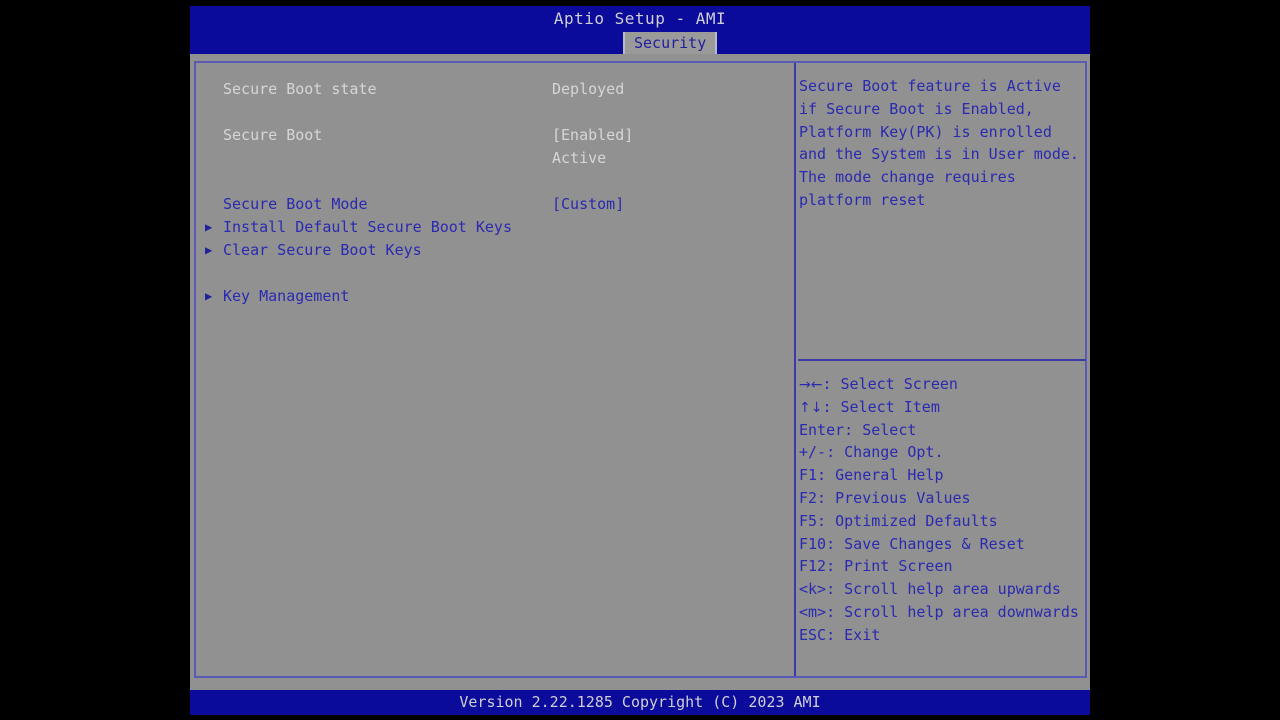 Image resolution: width=1280 pixels, height=720 pixels. I want to click on key-legend-item: +/-: Change Opt., so click(943, 452).